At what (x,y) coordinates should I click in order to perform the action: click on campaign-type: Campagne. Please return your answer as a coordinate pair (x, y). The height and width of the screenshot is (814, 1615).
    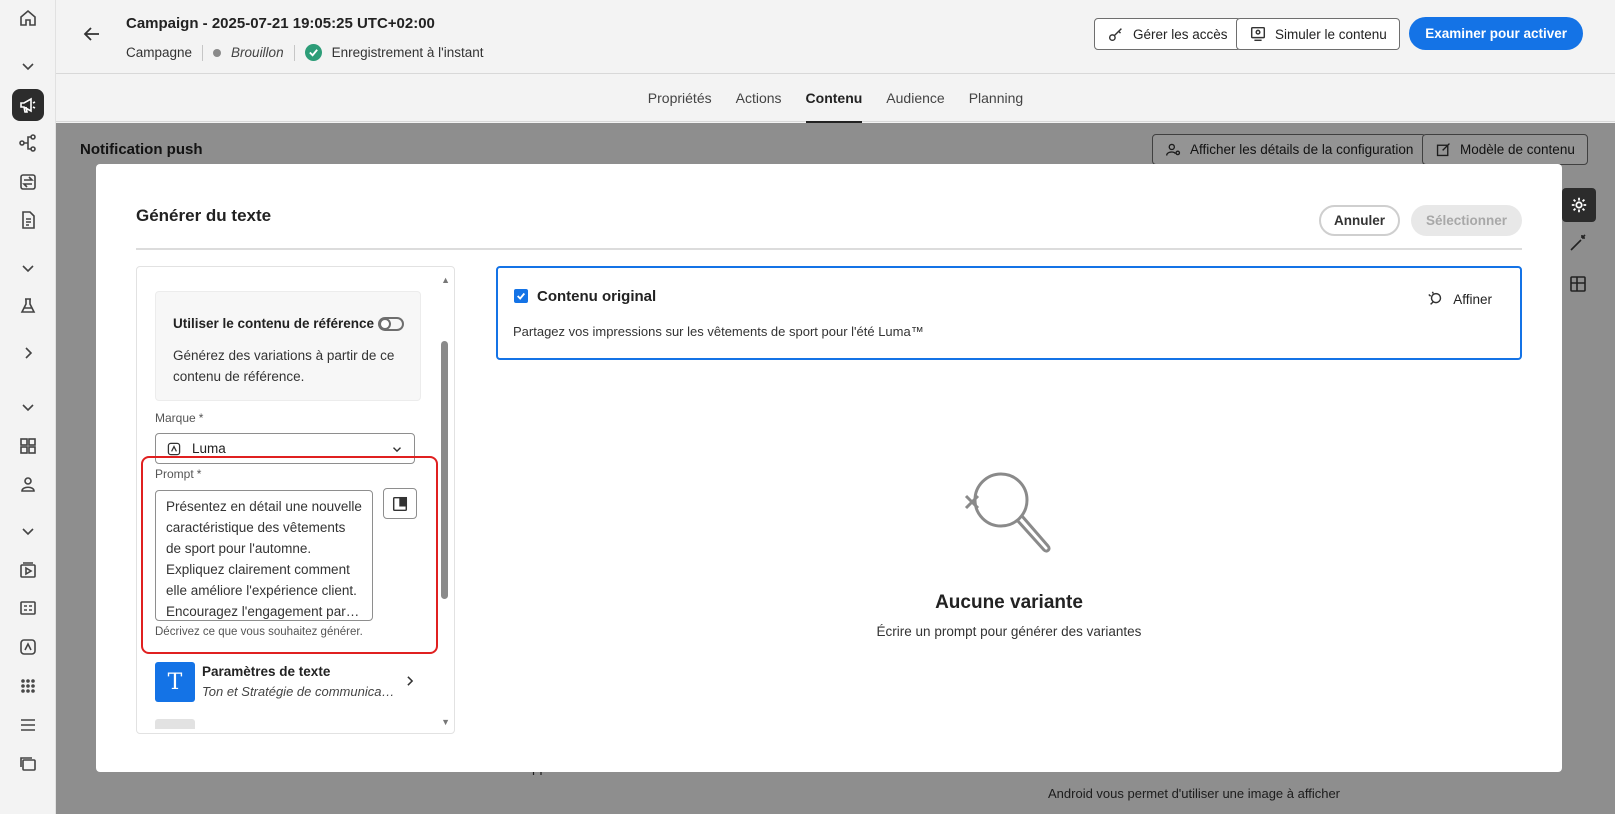
    Looking at the image, I should click on (159, 52).